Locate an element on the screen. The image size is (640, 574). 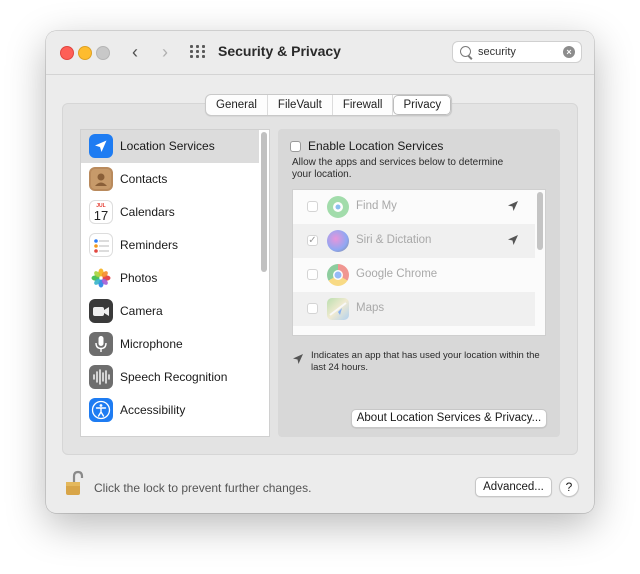
sidebar-item-label: Accessibility is located at coordinates (153, 410).